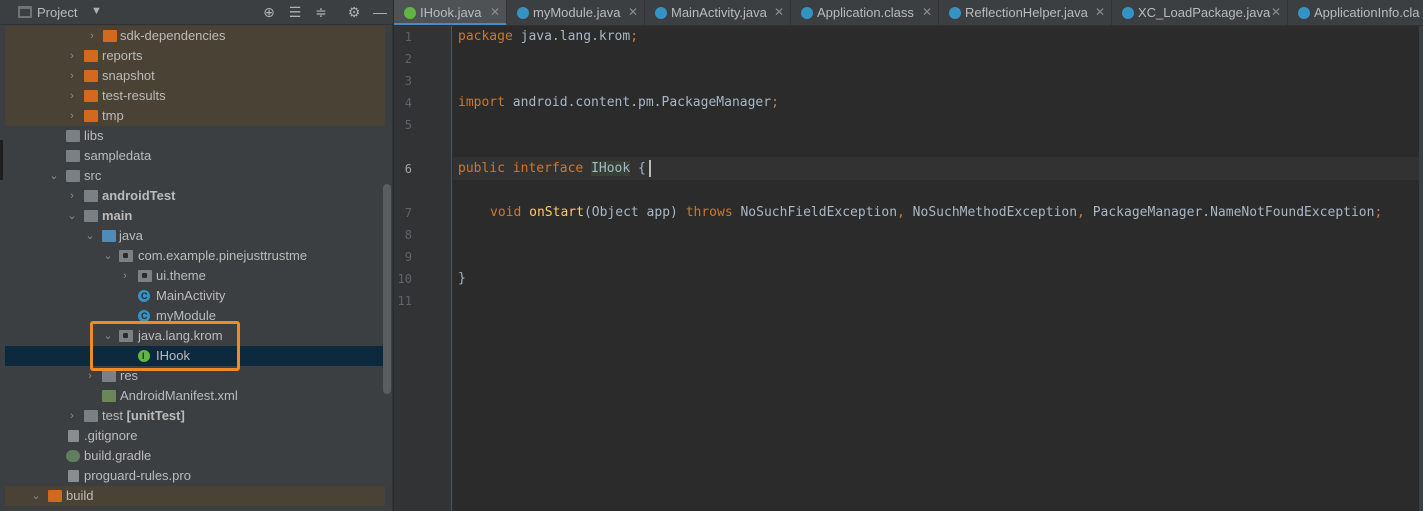 The width and height of the screenshot is (1423, 511). Describe the element at coordinates (576, 12) in the screenshot. I see `tab-mymodule-java: myModule.java ✕` at that location.